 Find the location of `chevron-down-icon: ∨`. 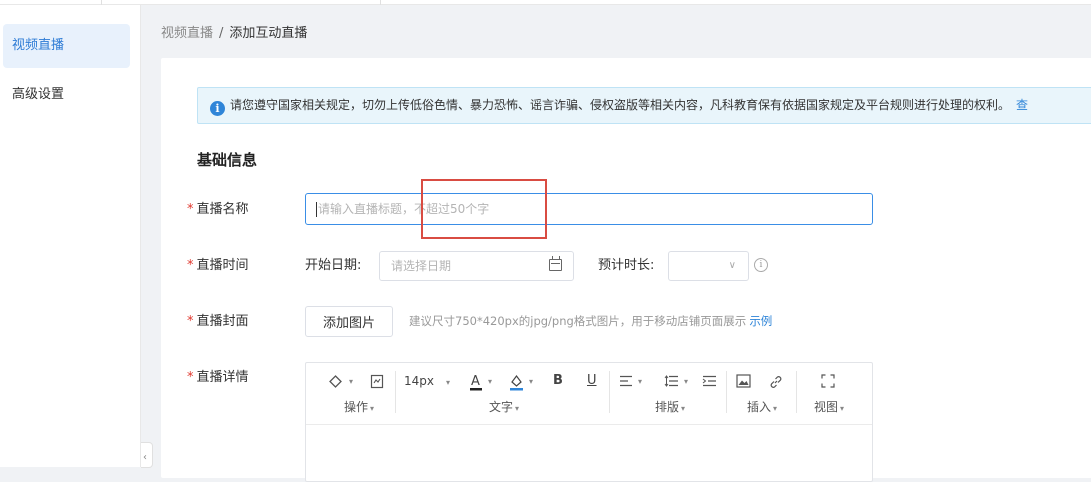

chevron-down-icon: ∨ is located at coordinates (732, 265).